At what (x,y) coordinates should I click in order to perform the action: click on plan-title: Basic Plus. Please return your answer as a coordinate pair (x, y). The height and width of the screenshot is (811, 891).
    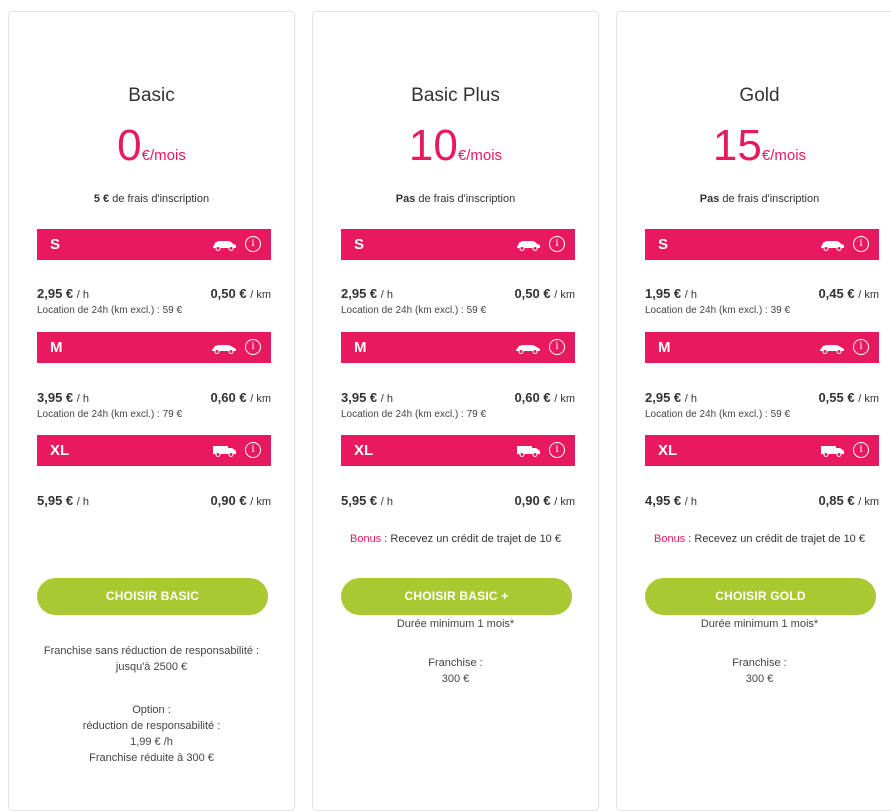
    Looking at the image, I should click on (455, 95).